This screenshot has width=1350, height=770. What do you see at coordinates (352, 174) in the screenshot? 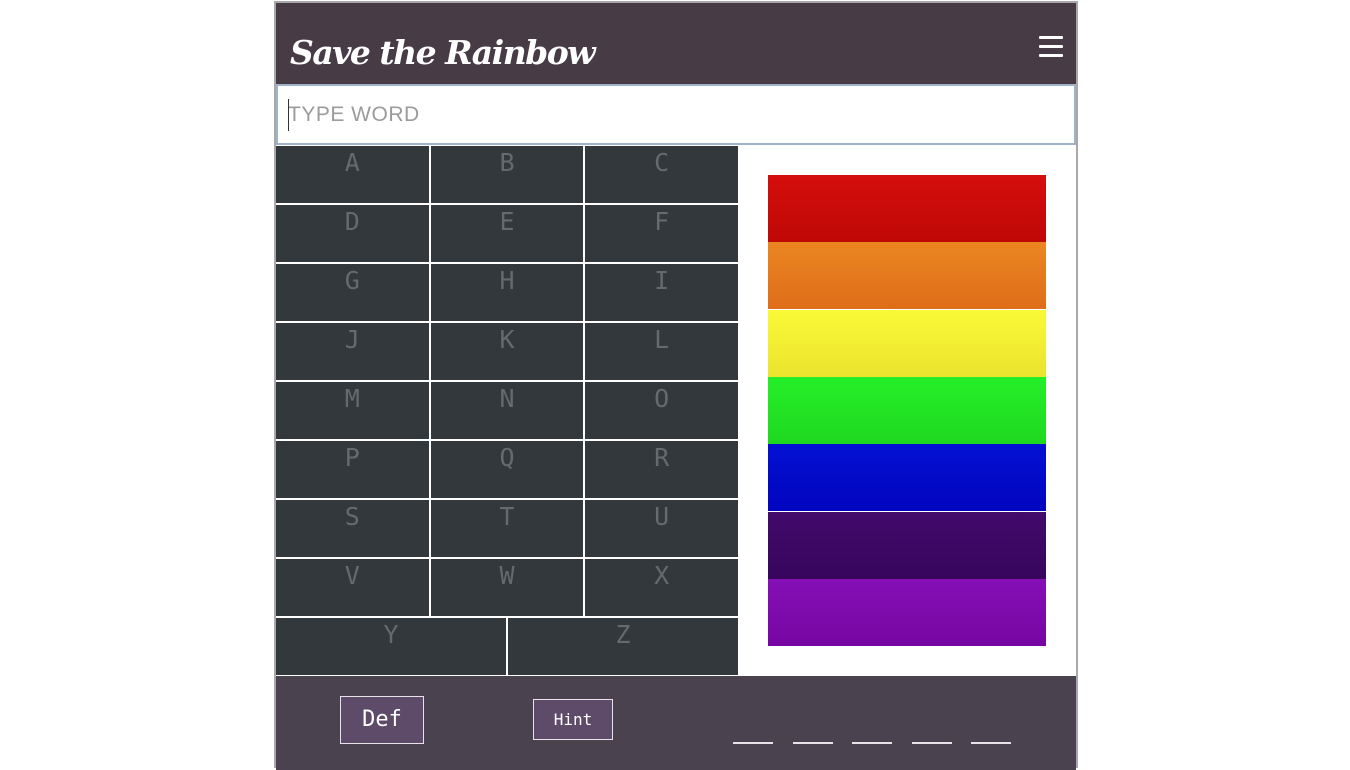
I see `key-a: A` at bounding box center [352, 174].